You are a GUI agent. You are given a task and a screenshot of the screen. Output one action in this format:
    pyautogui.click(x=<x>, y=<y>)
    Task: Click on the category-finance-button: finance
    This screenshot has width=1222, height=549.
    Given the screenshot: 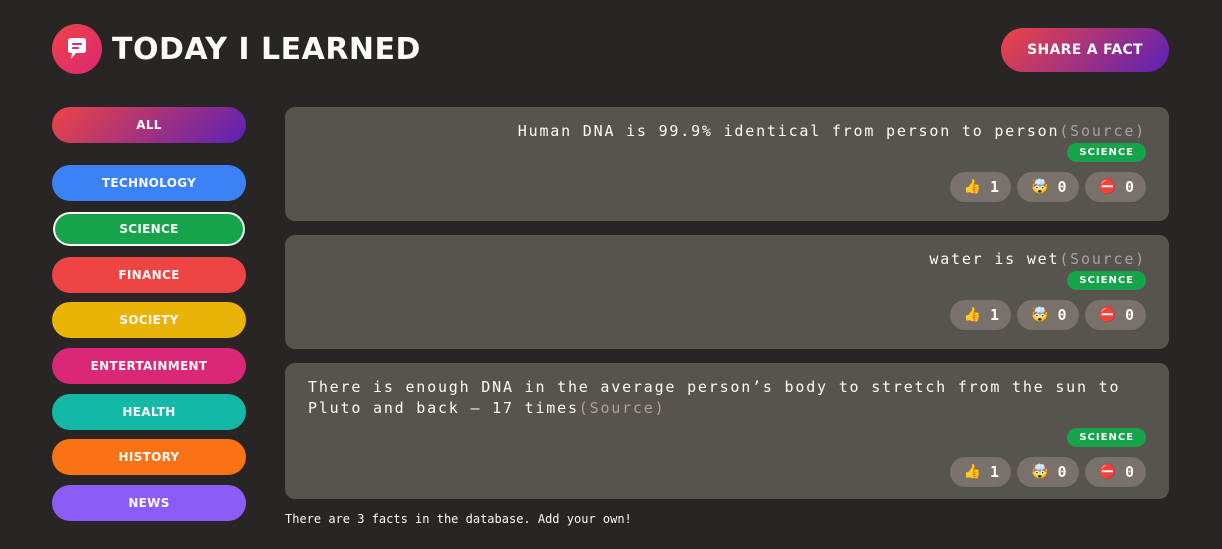 What is the action you would take?
    pyautogui.click(x=149, y=275)
    